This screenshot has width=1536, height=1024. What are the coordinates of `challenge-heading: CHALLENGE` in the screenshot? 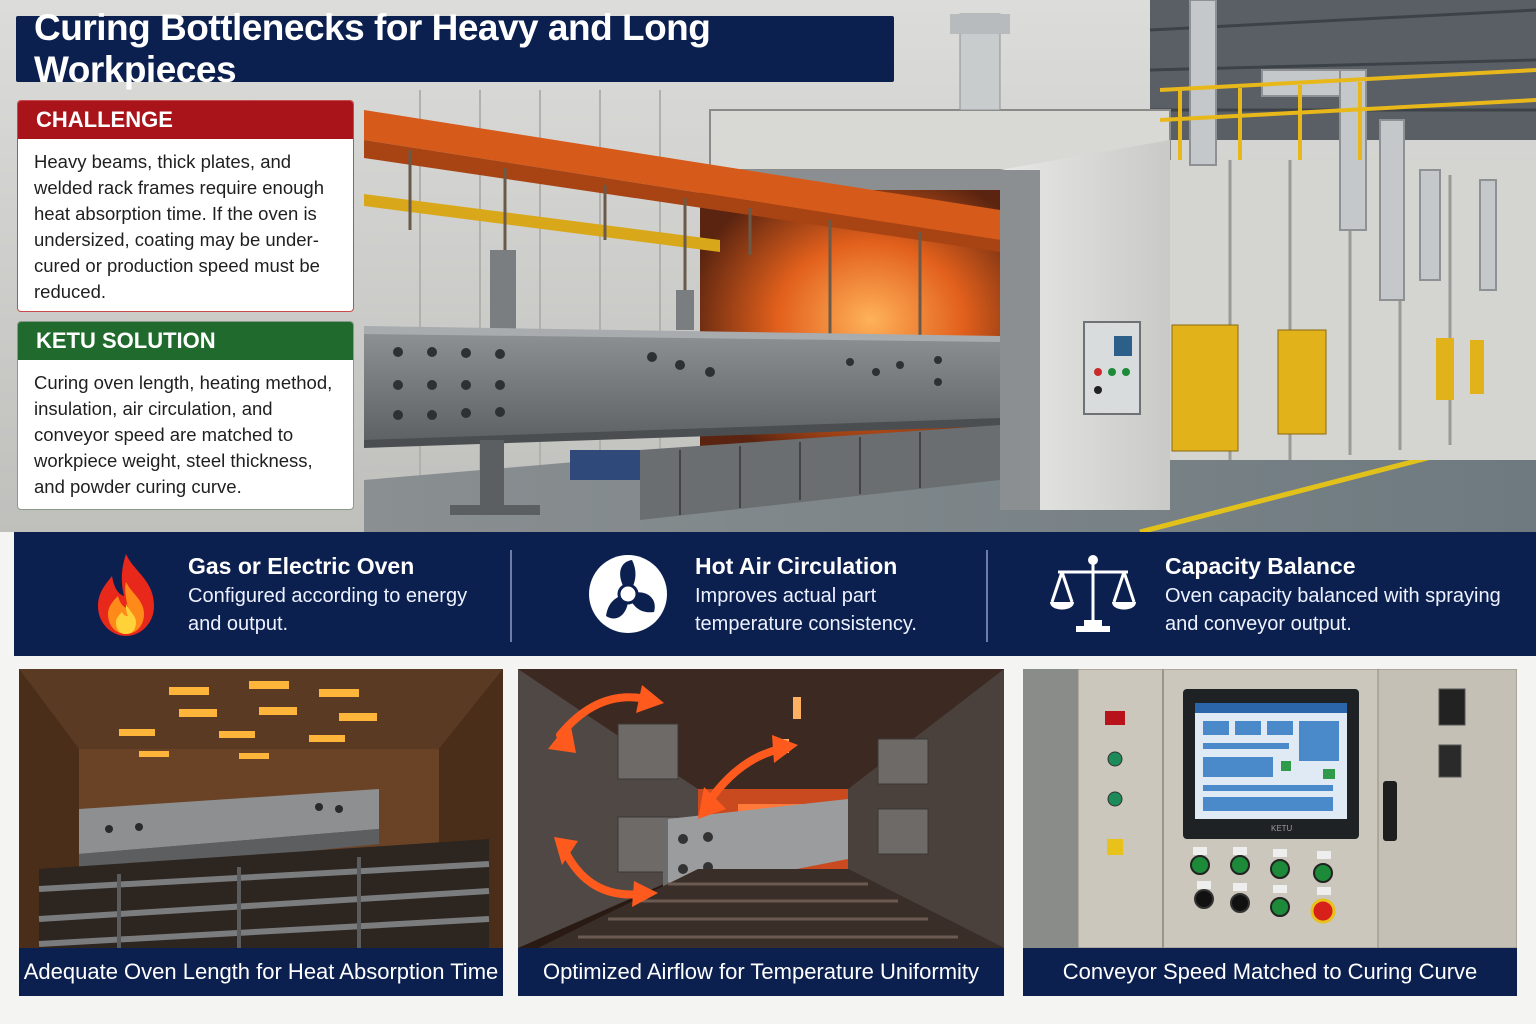 It's located at (185, 120).